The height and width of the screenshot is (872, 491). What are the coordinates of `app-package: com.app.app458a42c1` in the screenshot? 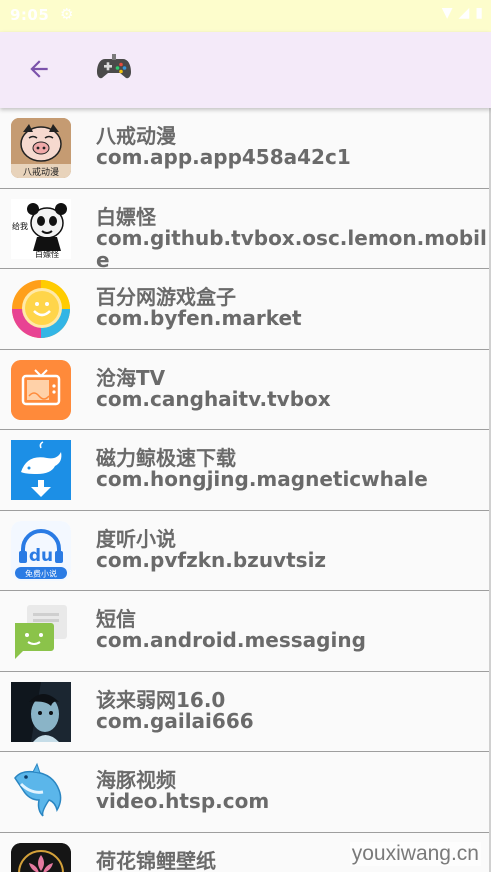 It's located at (223, 157).